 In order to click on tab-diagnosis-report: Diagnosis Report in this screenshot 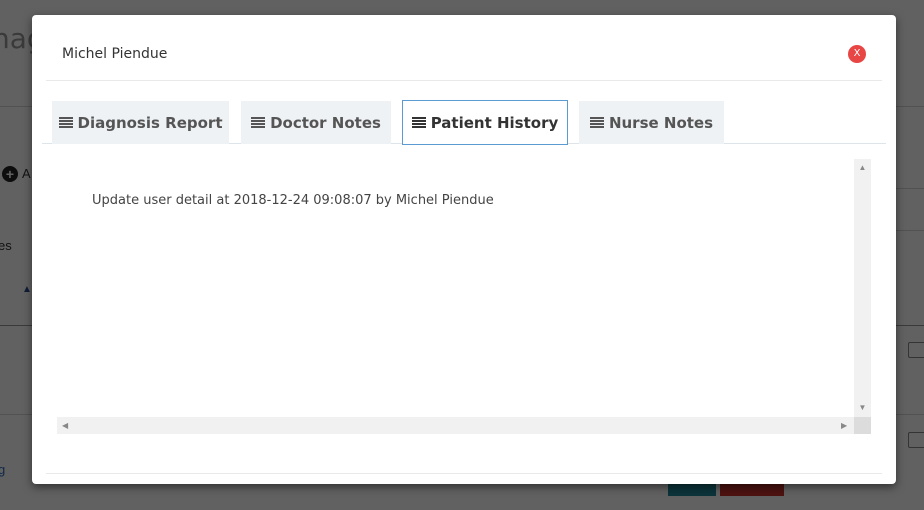, I will do `click(140, 122)`.